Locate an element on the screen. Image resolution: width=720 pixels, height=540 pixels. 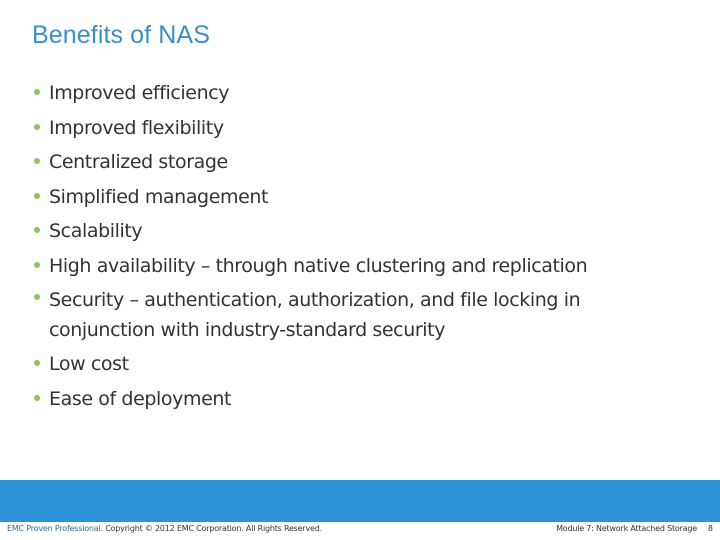
footer-brand: EMC Proven Professional. is located at coordinates (55, 528).